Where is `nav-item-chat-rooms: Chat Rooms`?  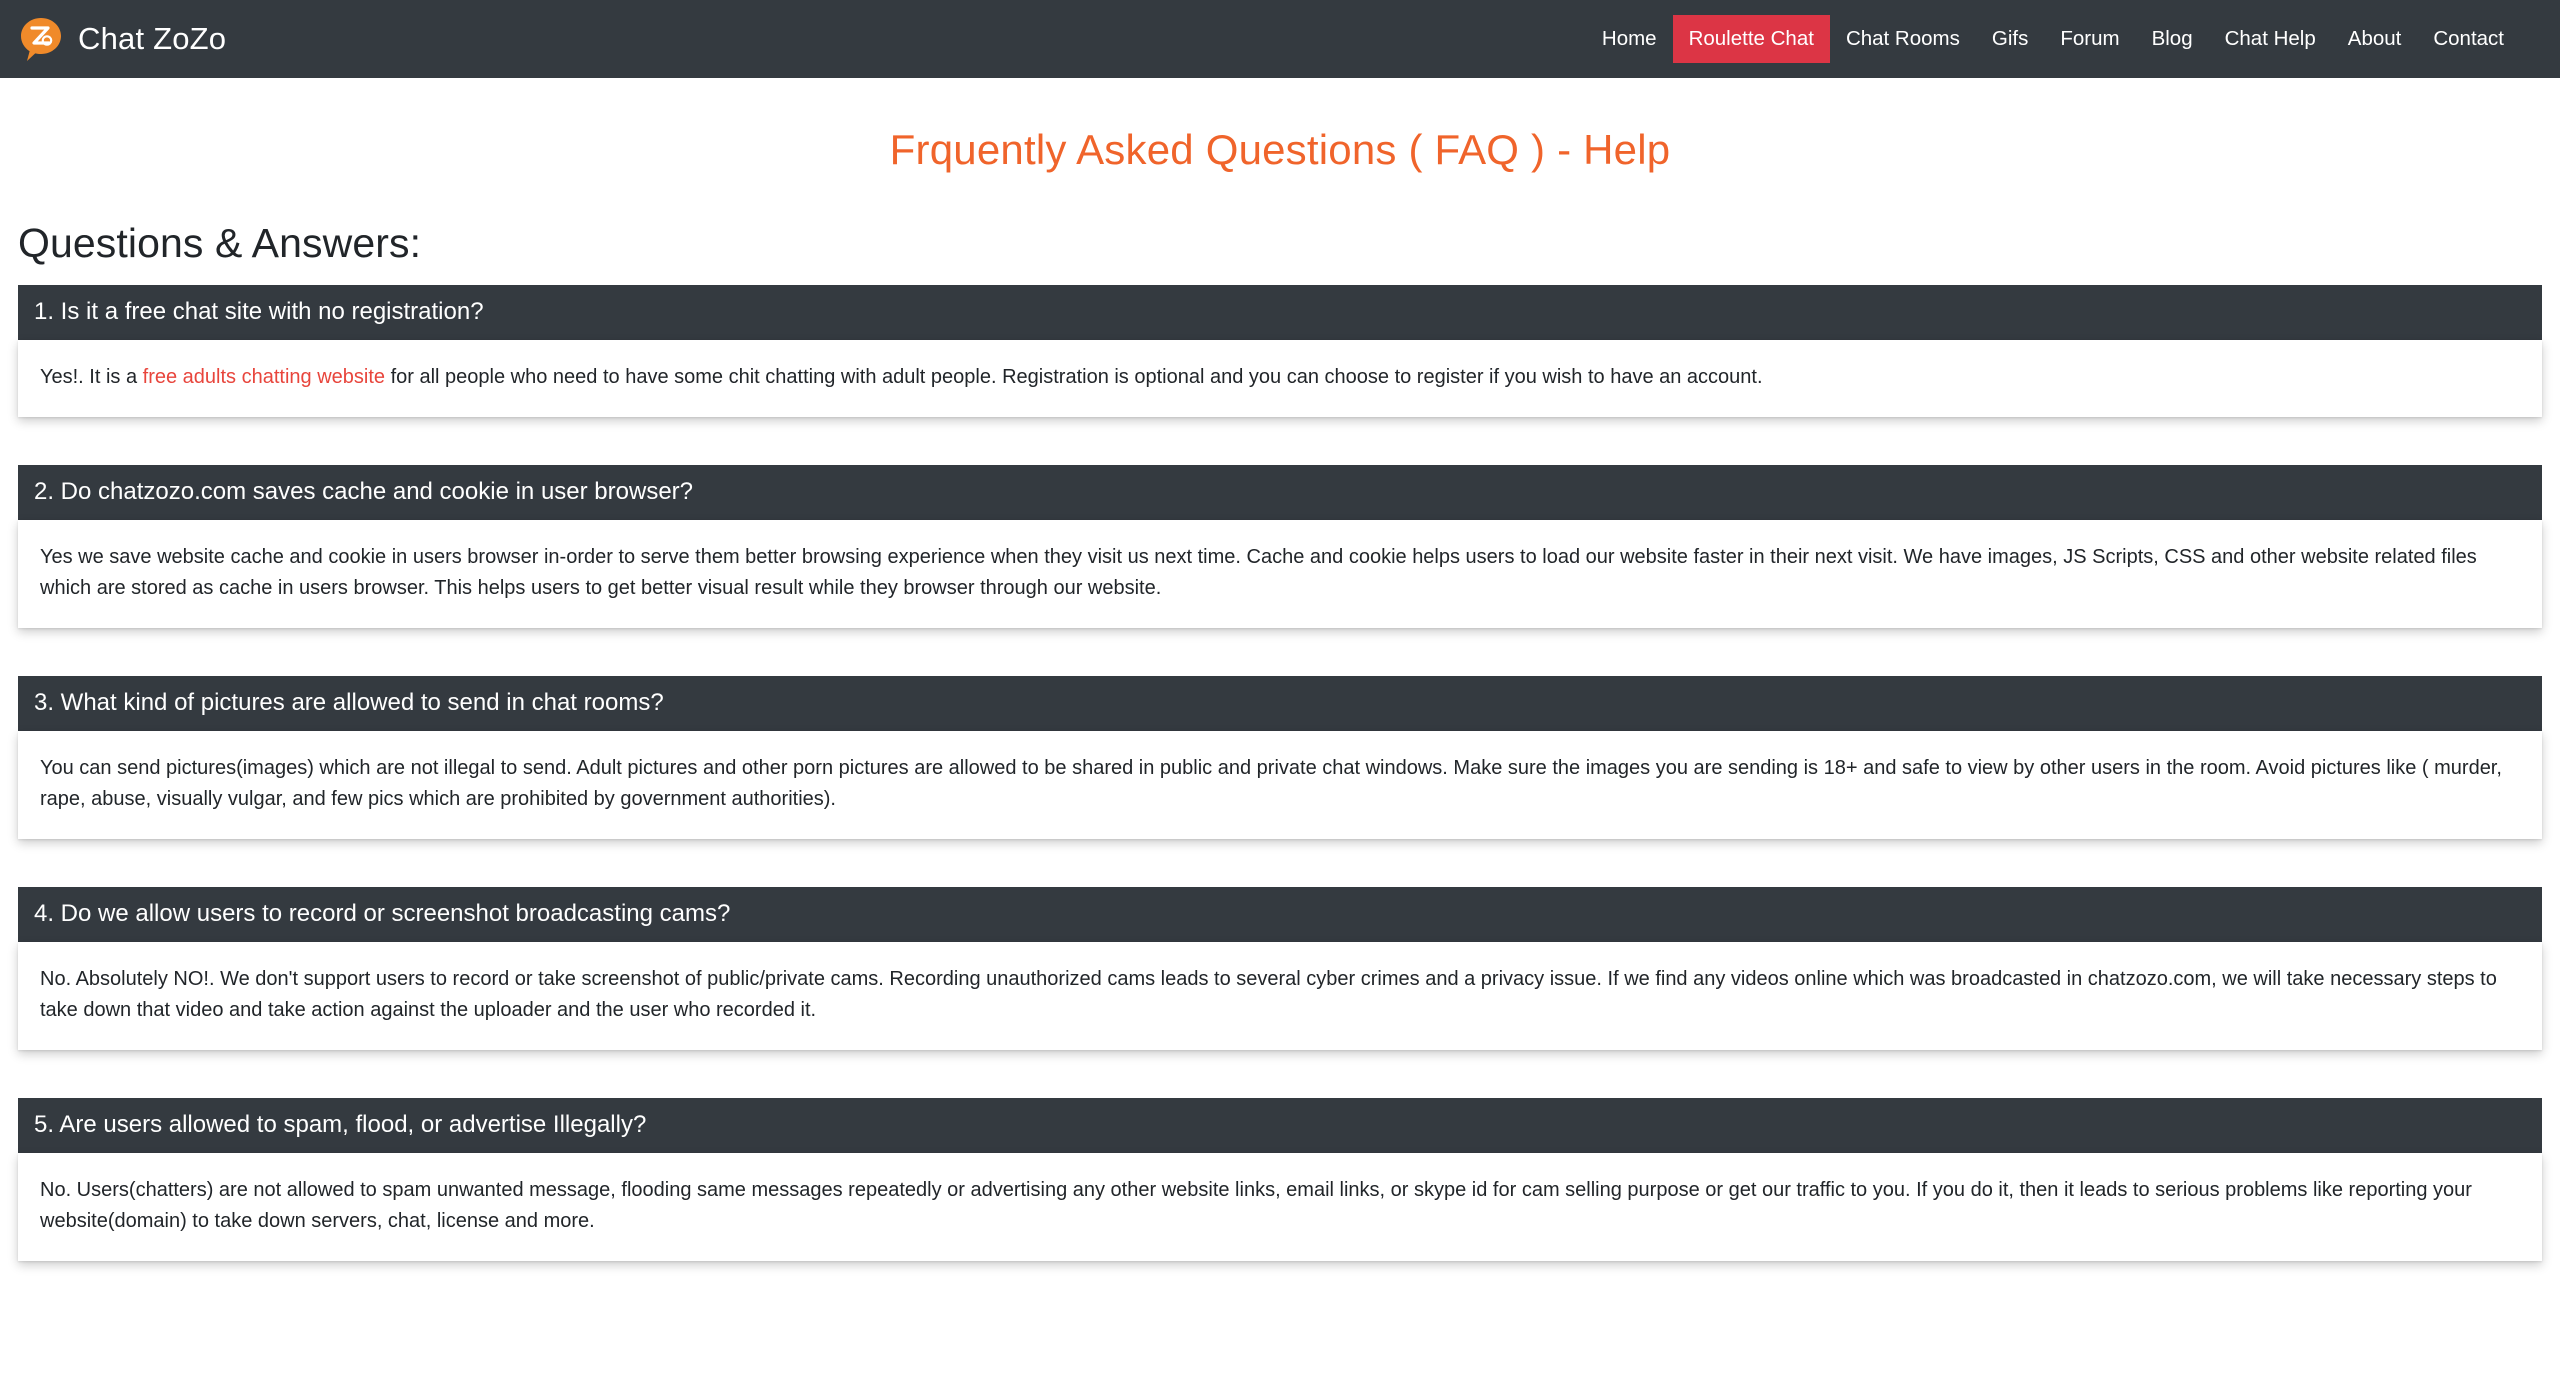 nav-item-chat-rooms: Chat Rooms is located at coordinates (1903, 39).